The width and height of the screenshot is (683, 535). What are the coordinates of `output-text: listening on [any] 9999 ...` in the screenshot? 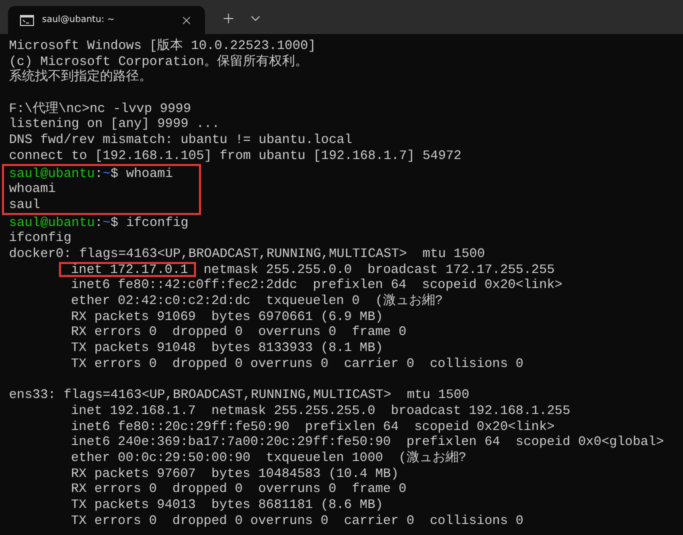 It's located at (114, 124).